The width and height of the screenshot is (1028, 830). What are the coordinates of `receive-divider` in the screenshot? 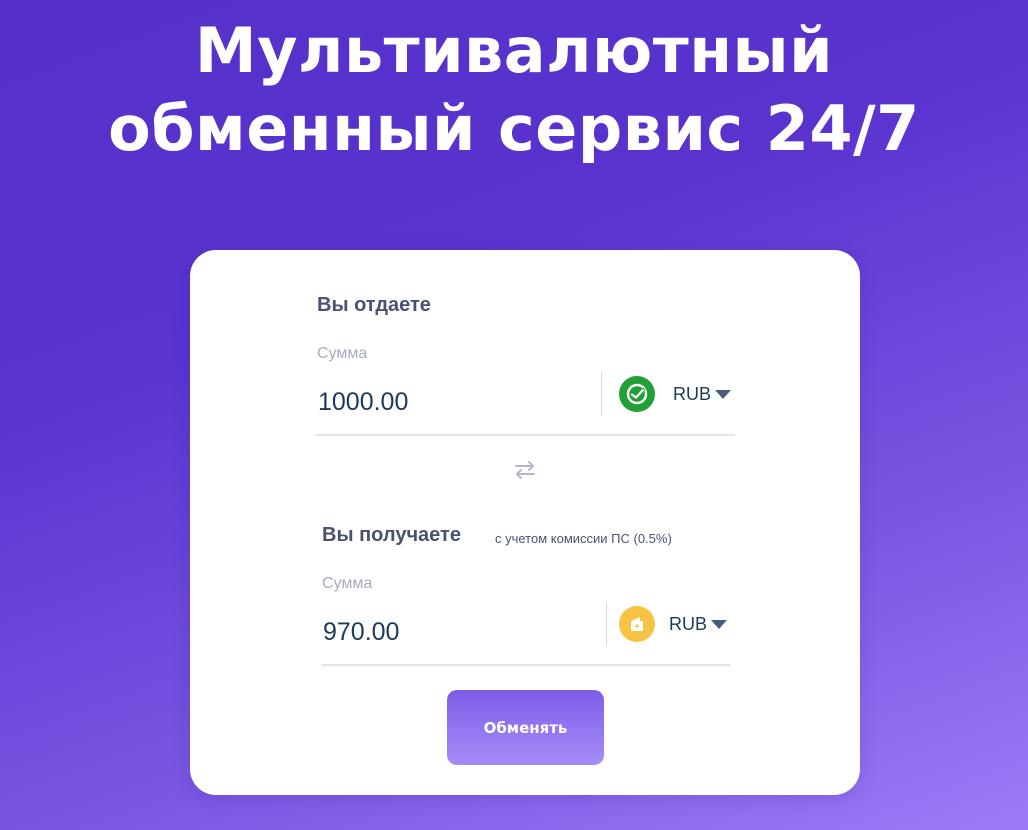 It's located at (606, 624).